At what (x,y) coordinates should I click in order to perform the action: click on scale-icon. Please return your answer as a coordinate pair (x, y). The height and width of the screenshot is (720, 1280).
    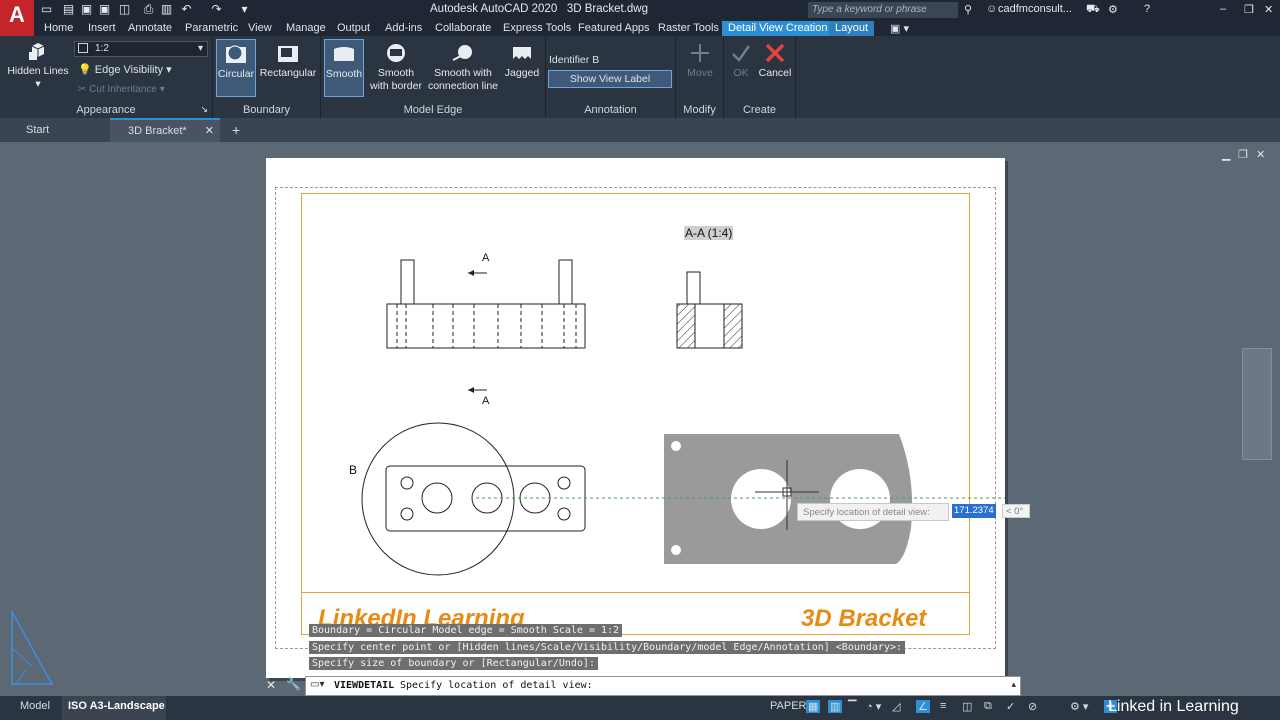
    Looking at the image, I should click on (83, 48).